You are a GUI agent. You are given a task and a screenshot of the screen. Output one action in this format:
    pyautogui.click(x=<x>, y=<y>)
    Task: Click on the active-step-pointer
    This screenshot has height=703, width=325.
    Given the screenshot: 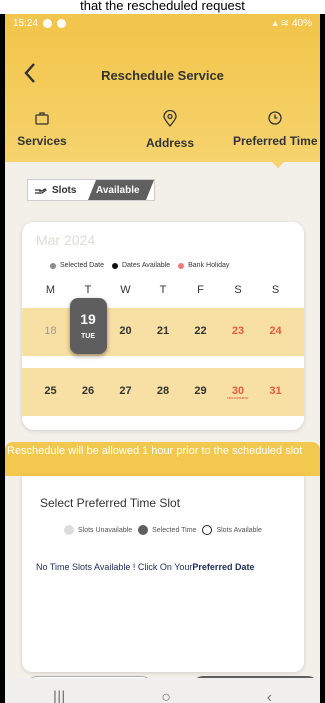 What is the action you would take?
    pyautogui.click(x=278, y=164)
    